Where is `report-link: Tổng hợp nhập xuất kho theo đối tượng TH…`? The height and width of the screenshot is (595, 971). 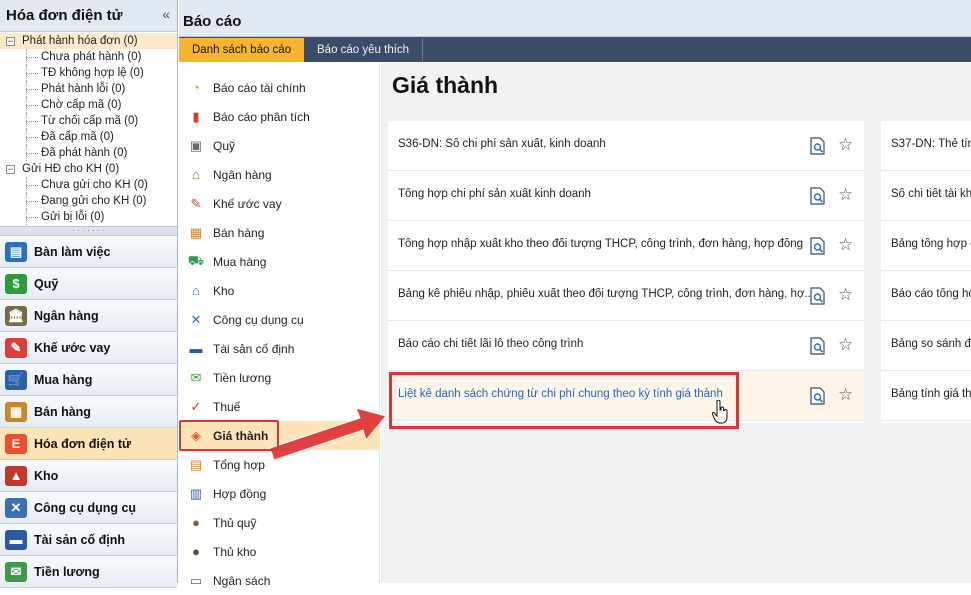 report-link: Tổng hợp nhập xuất kho theo đối tượng TH… is located at coordinates (604, 244).